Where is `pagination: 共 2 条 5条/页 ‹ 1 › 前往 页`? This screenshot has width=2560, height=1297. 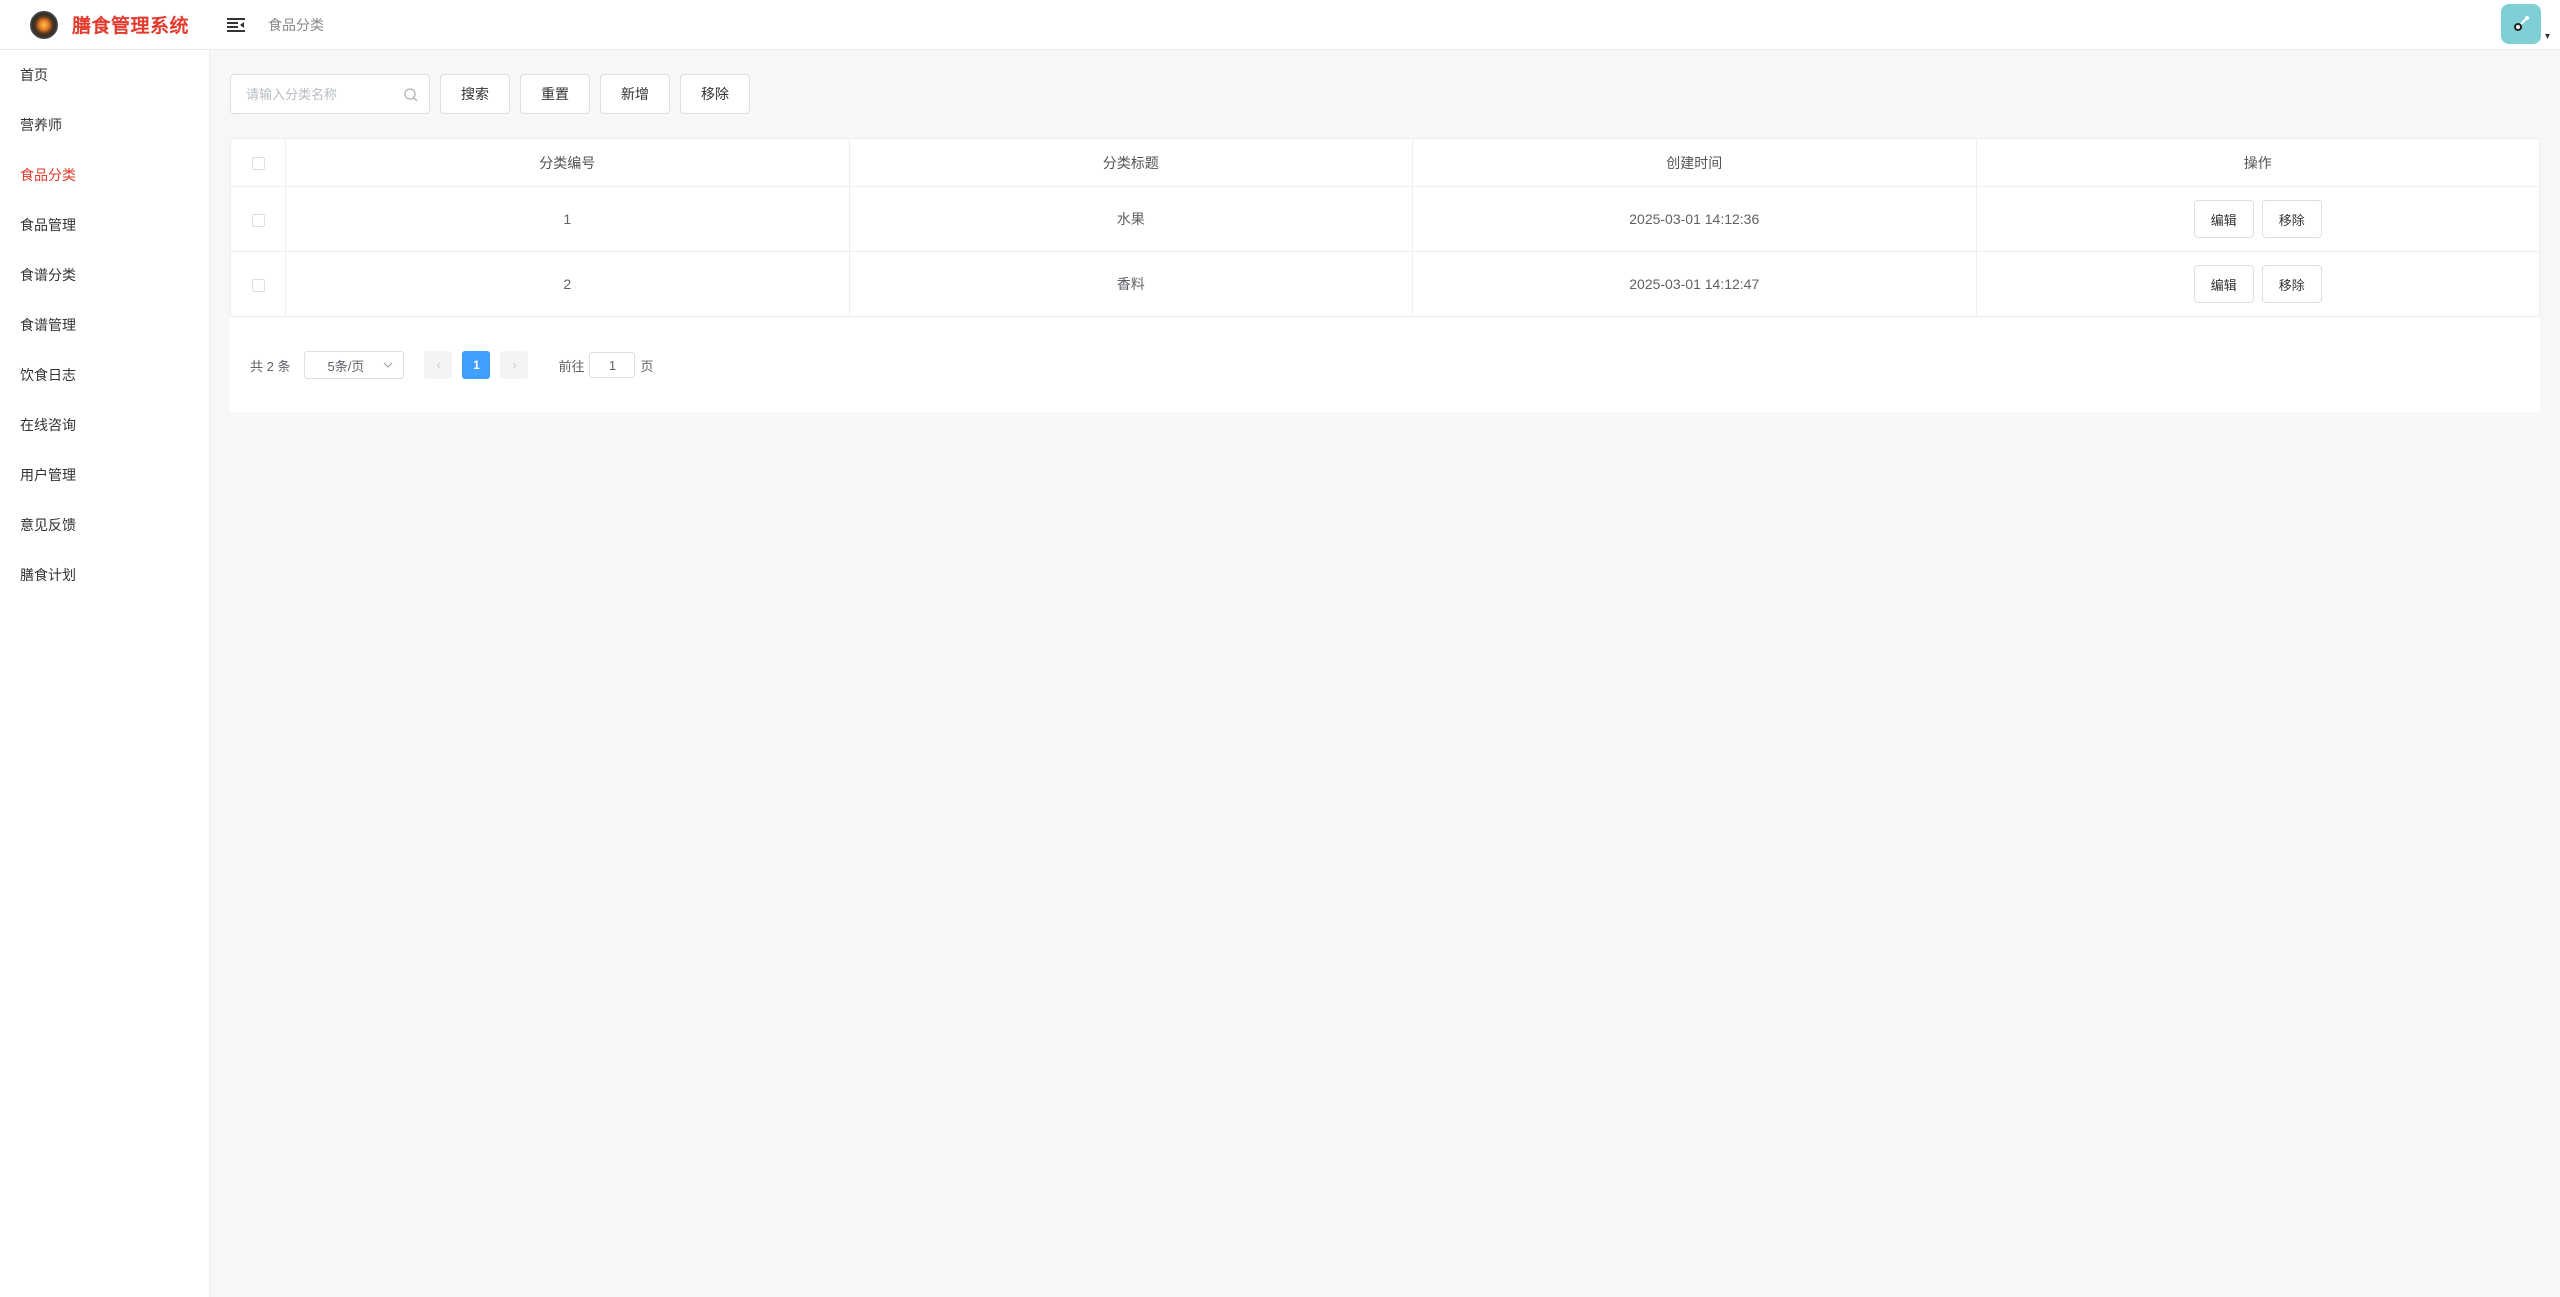
pagination: 共 2 条 5条/页 ‹ 1 › 前往 页 is located at coordinates (1385, 365).